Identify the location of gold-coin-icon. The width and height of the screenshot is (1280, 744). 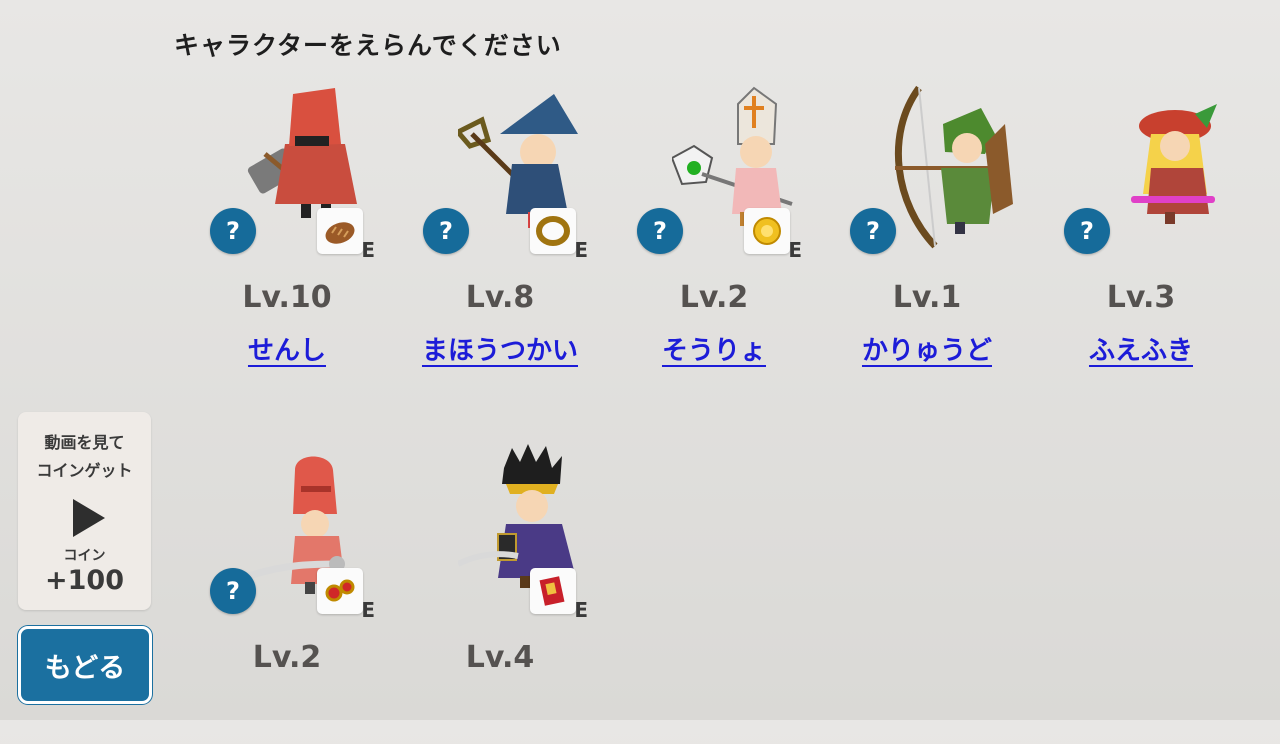
(767, 231).